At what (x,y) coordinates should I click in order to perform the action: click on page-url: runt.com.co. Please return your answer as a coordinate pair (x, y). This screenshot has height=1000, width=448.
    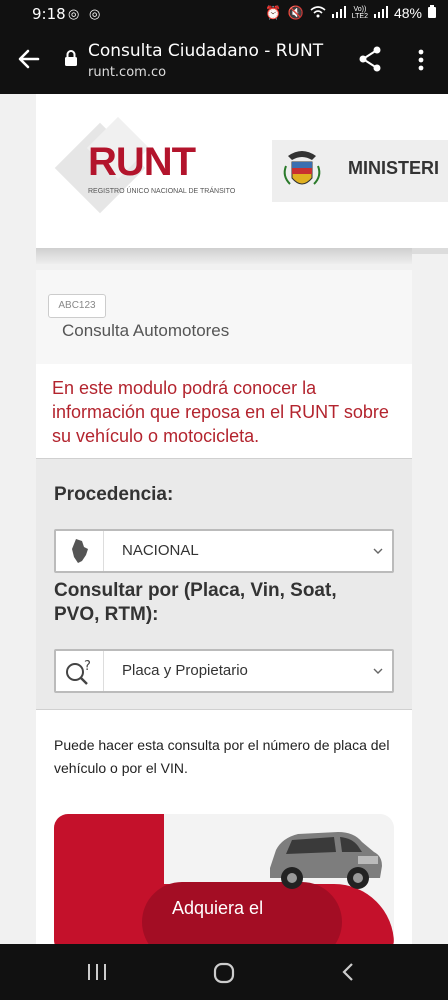
    Looking at the image, I should click on (127, 72).